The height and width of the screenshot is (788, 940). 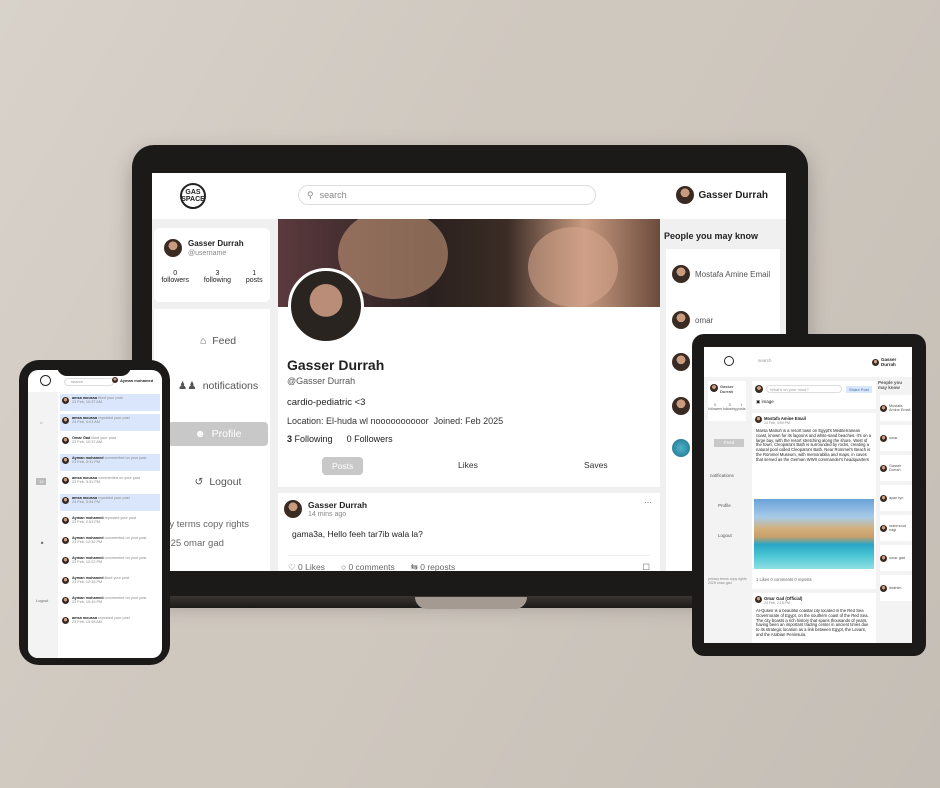 I want to click on post-time: 24 Feb, 3:59 PM, so click(x=777, y=423).